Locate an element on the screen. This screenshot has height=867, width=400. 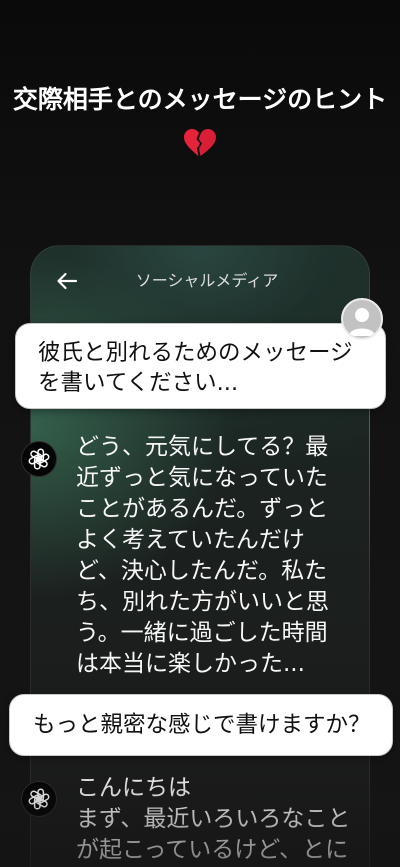
prompt-bubble: もっと親密な感じで書けますか？ is located at coordinates (201, 725).